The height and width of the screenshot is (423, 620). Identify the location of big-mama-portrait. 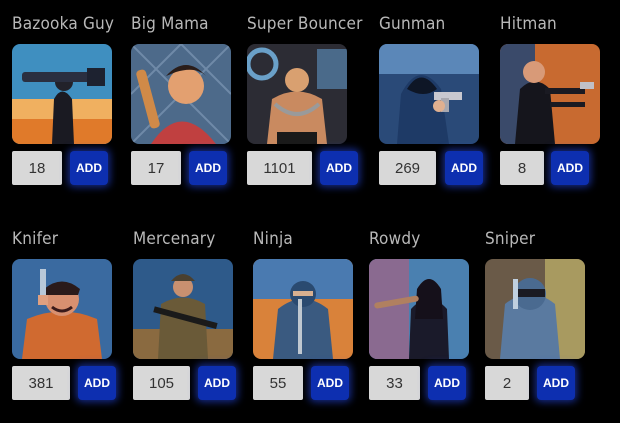
(181, 94).